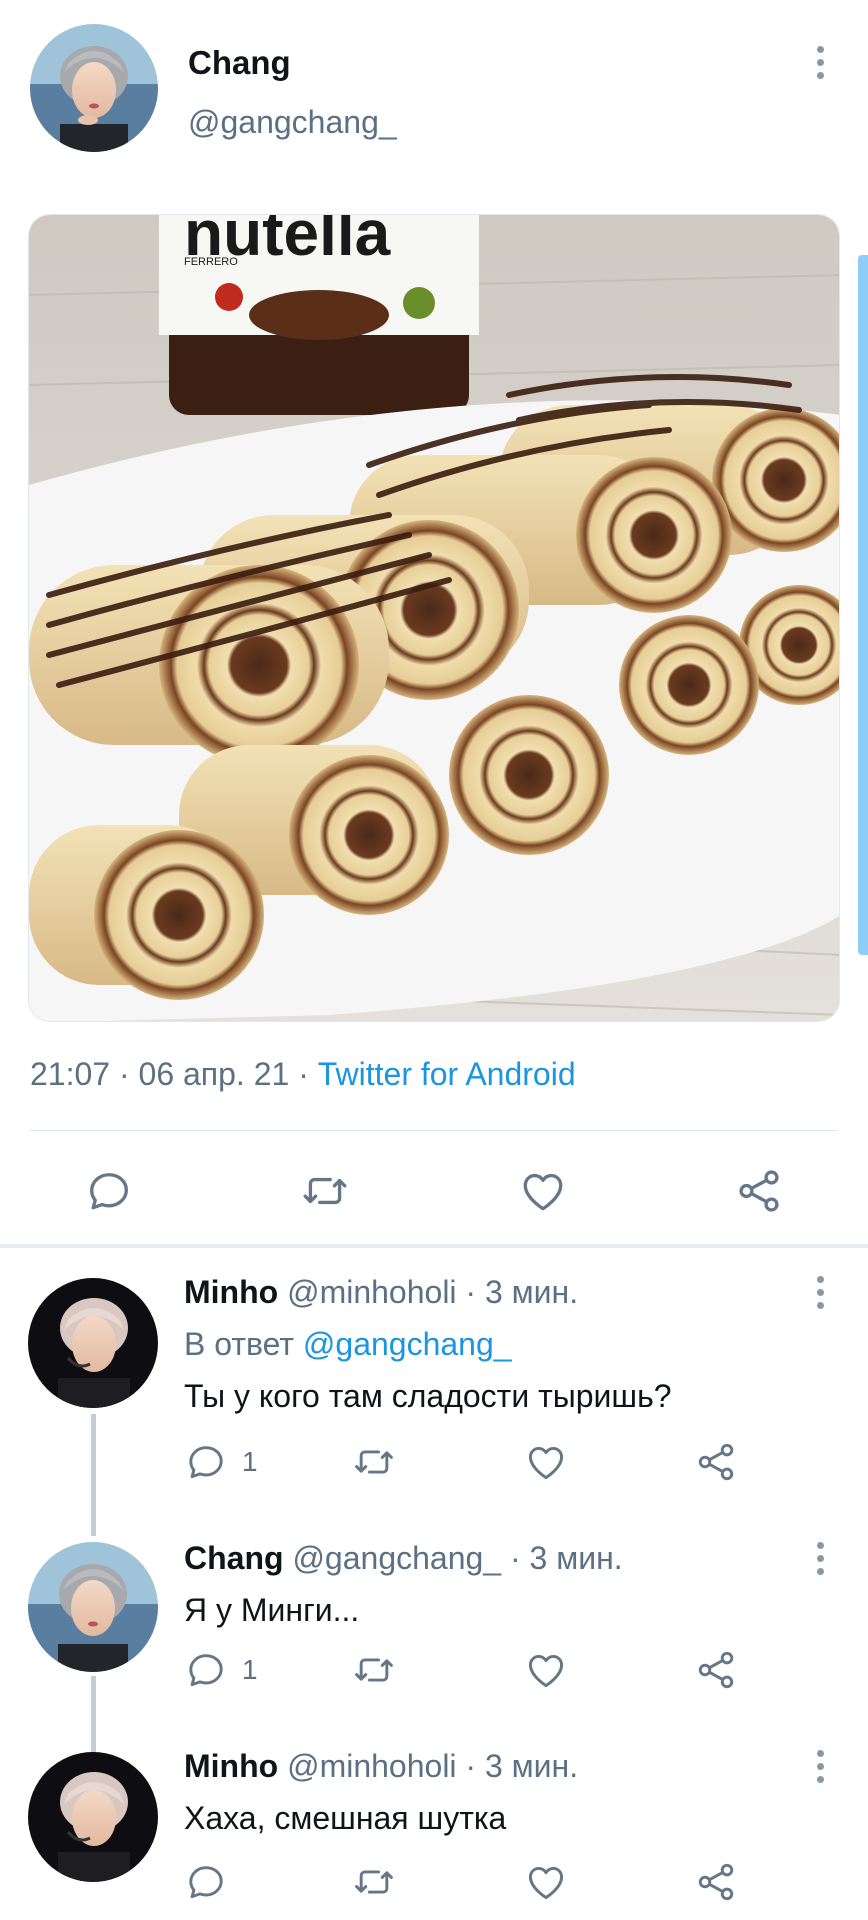 The width and height of the screenshot is (868, 1920). What do you see at coordinates (434, 1246) in the screenshot?
I see `thread-separator` at bounding box center [434, 1246].